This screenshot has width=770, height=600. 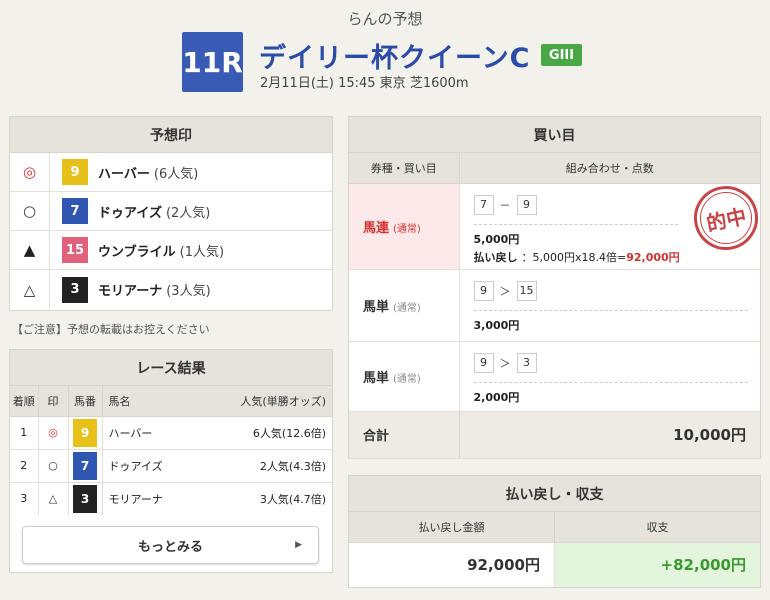 What do you see at coordinates (212, 62) in the screenshot?
I see `race-number-badge: 11R` at bounding box center [212, 62].